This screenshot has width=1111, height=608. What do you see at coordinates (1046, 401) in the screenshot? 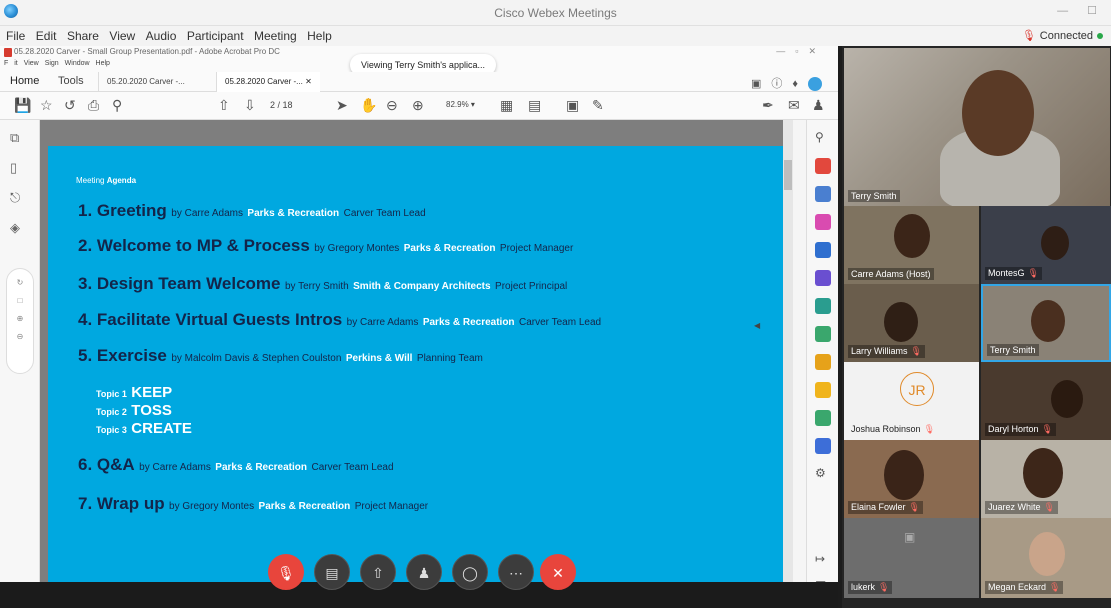
I see `video-tile: Daryl Horton 🎙` at bounding box center [1046, 401].